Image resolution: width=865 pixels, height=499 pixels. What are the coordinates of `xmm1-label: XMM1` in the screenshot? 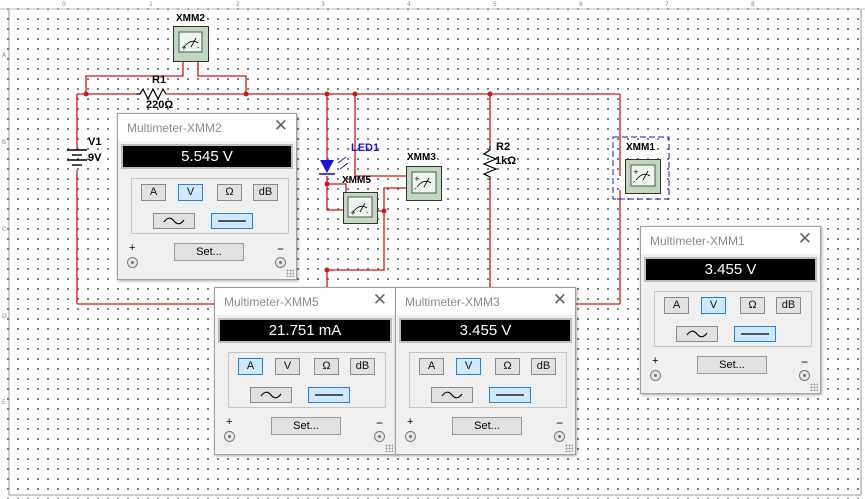 It's located at (640, 147).